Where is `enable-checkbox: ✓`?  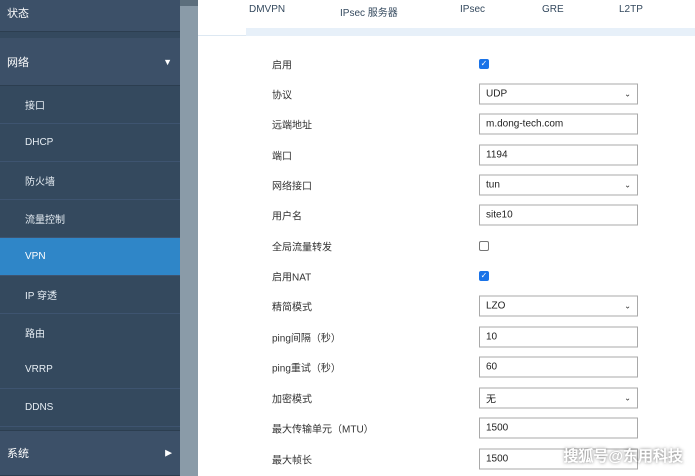
enable-checkbox: ✓ is located at coordinates (484, 64).